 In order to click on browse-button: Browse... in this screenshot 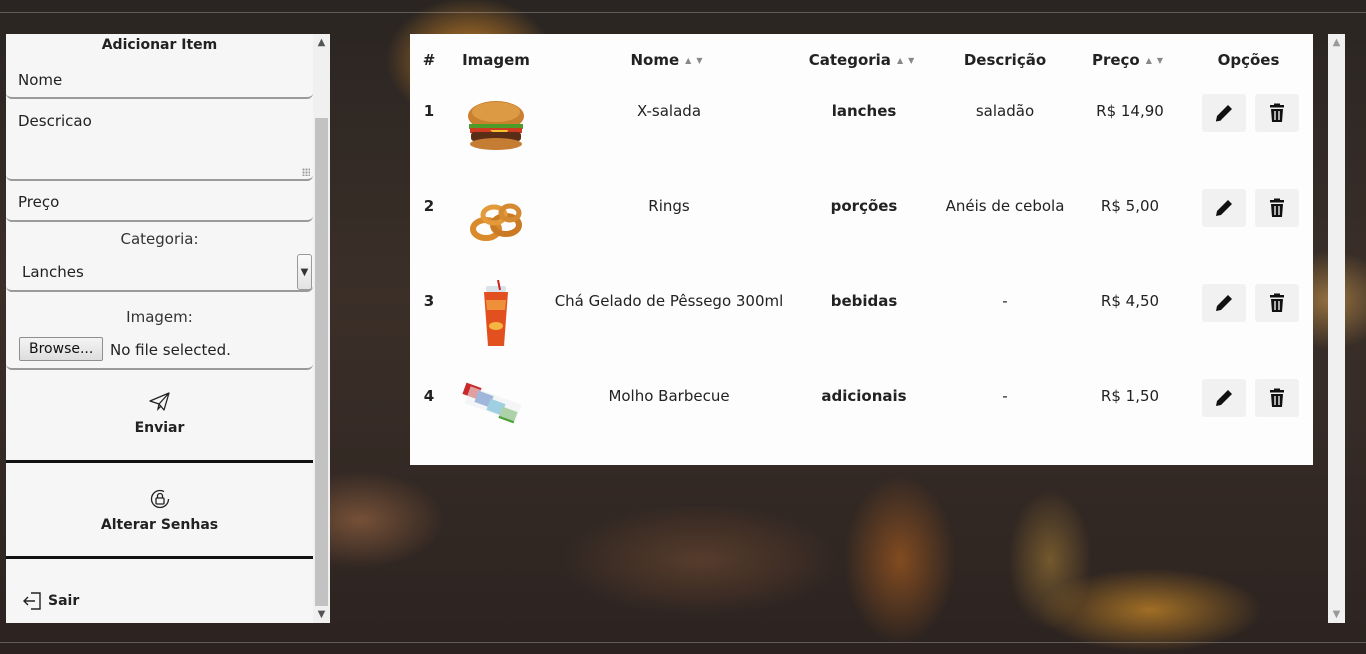, I will do `click(61, 349)`.